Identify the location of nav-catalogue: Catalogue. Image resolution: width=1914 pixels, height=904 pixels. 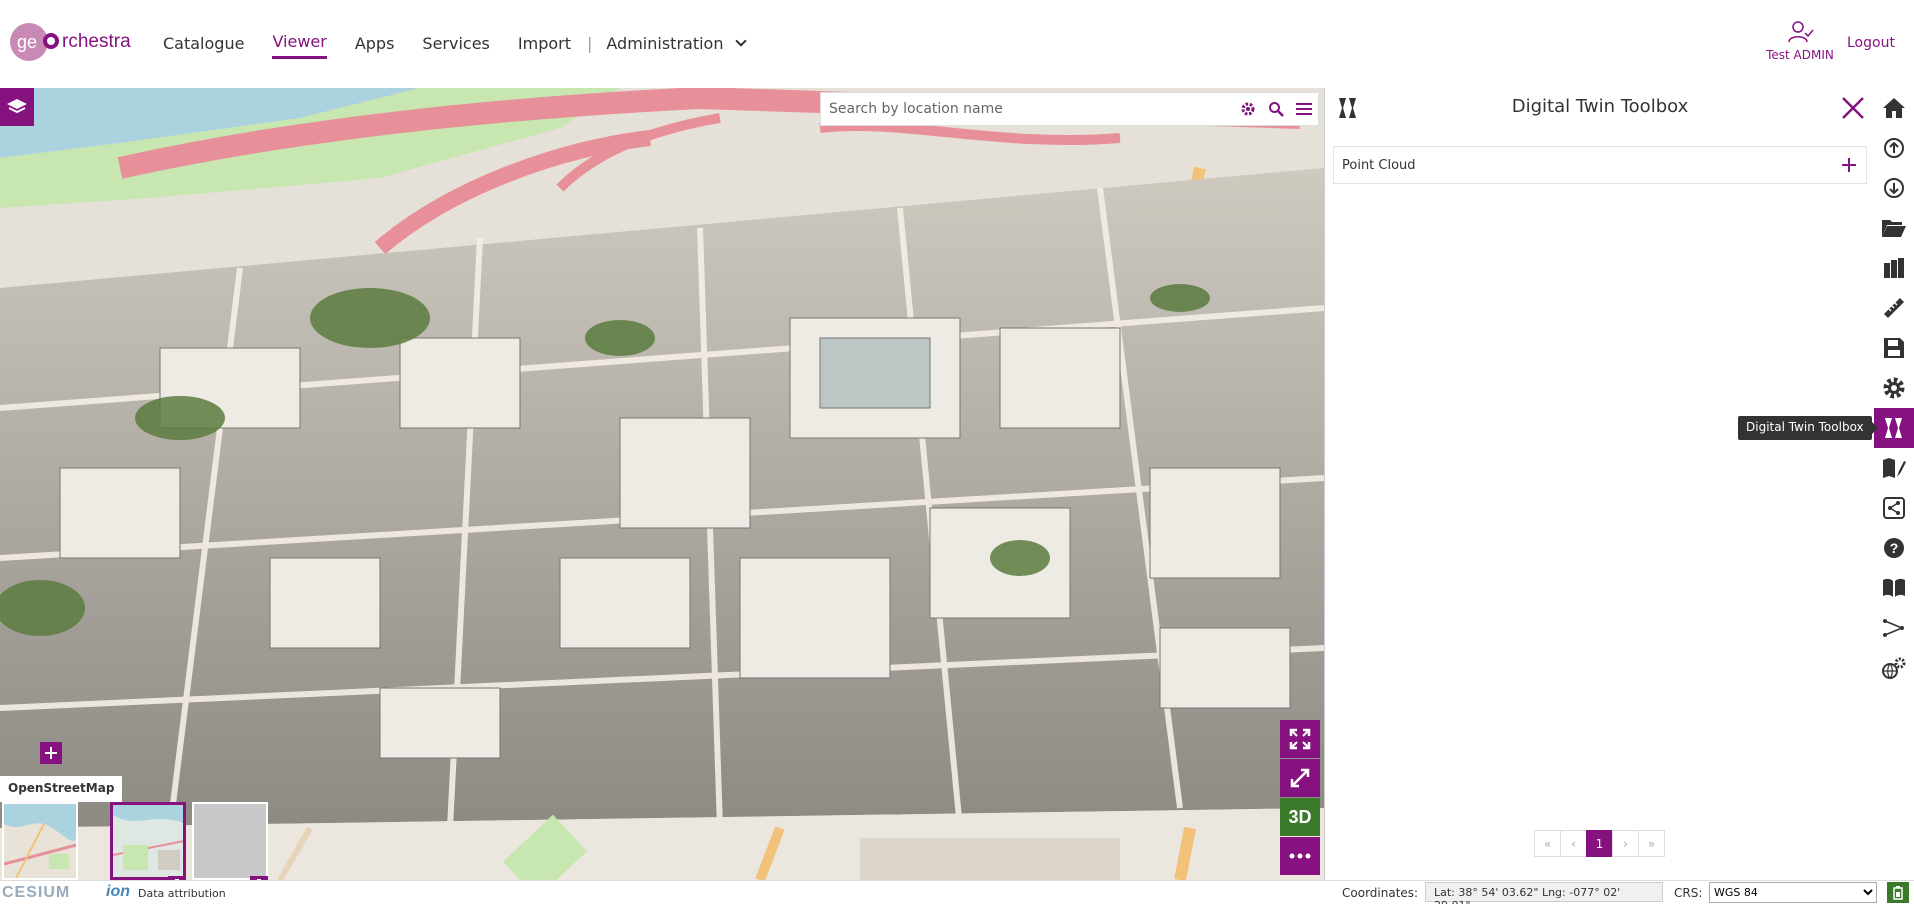
(203, 46).